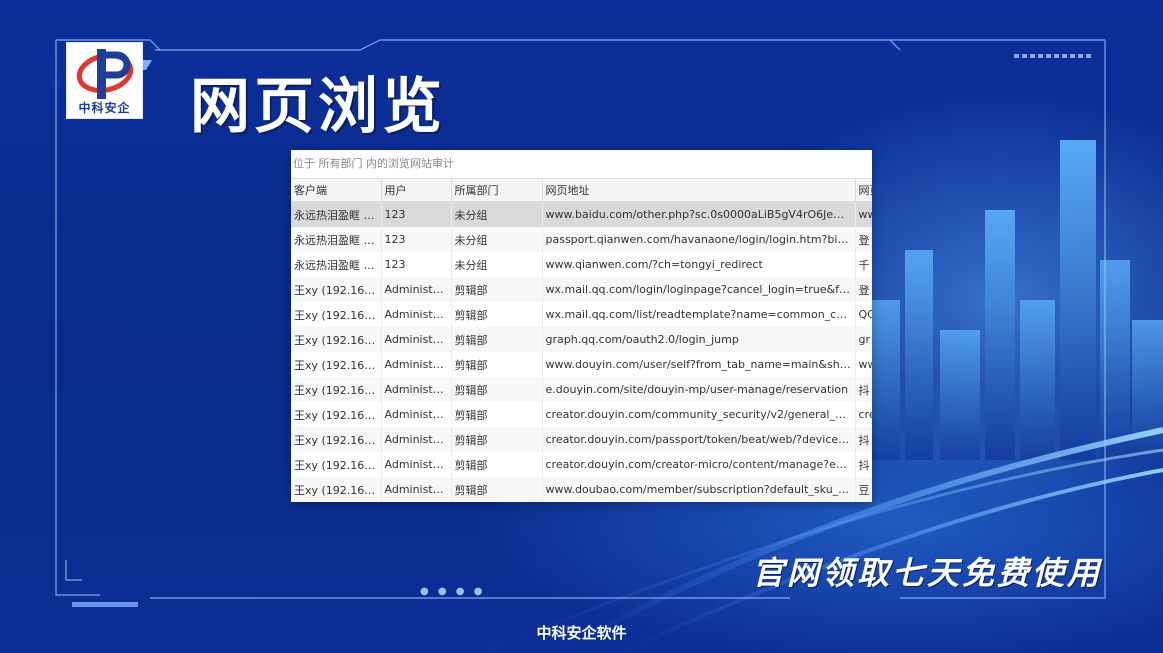  Describe the element at coordinates (336, 190) in the screenshot. I see `column-header-client: 客户端` at that location.